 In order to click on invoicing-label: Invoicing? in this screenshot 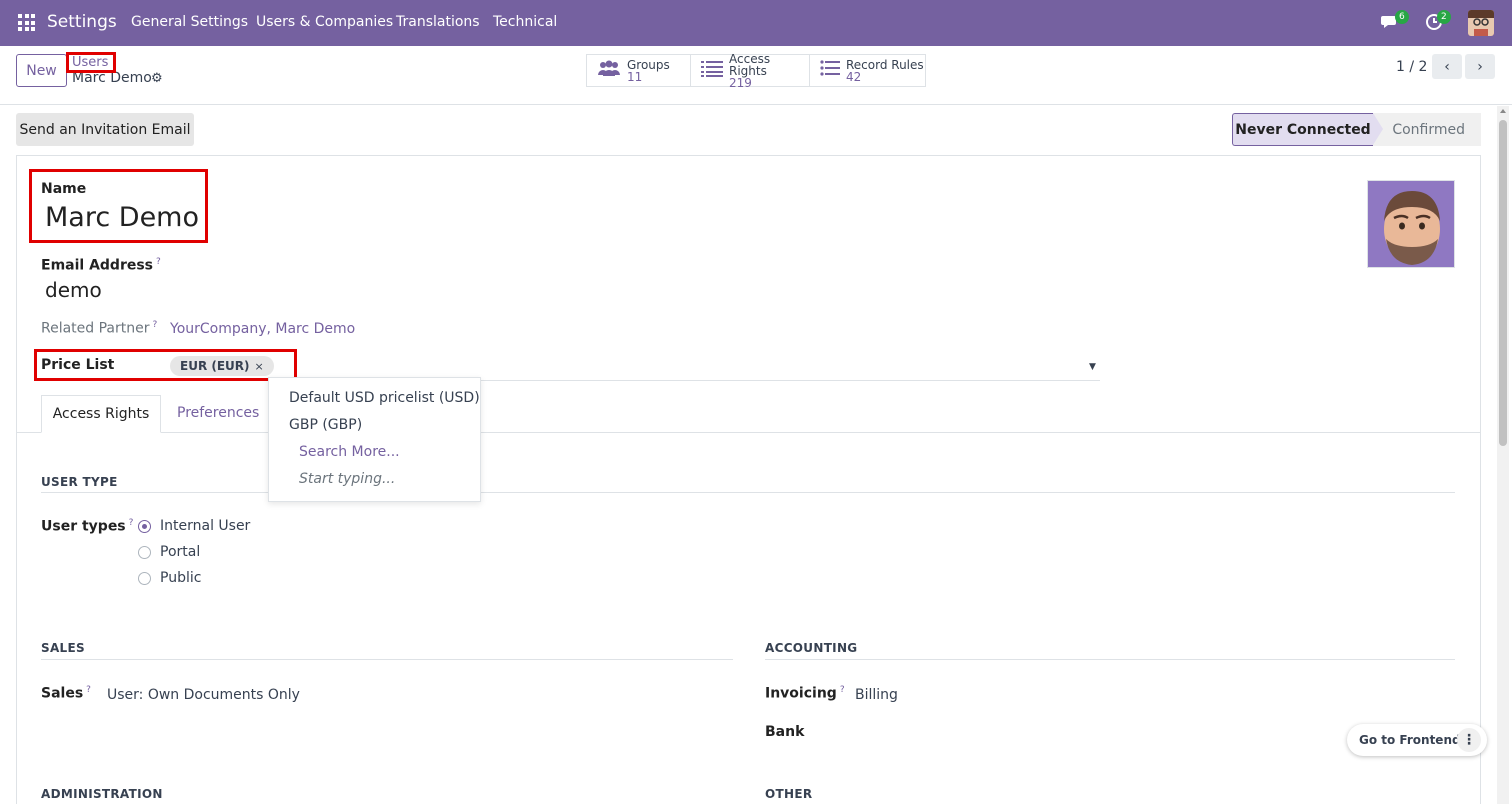, I will do `click(805, 693)`.